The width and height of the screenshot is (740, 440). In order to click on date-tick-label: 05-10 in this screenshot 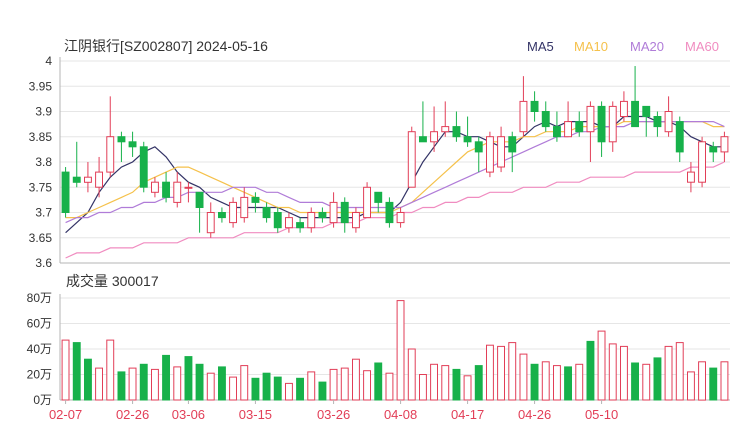, I will do `click(601, 414)`.